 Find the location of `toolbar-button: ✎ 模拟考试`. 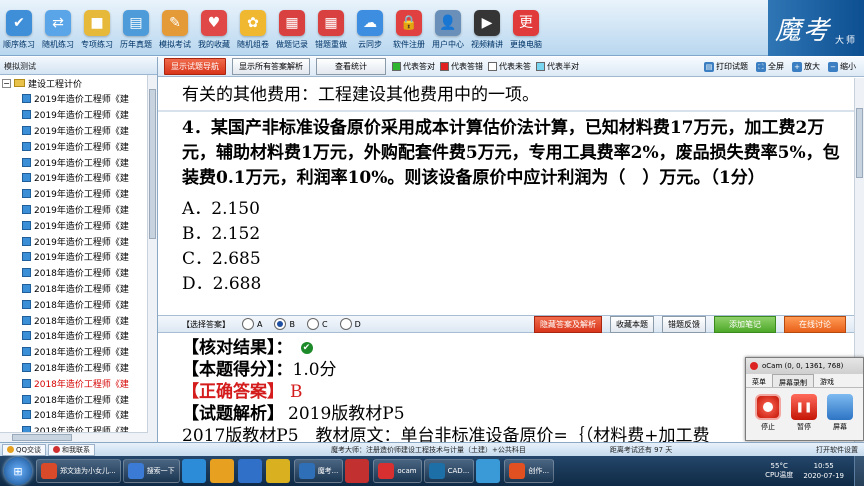

toolbar-button: ✎ 模拟考试 is located at coordinates (175, 28).